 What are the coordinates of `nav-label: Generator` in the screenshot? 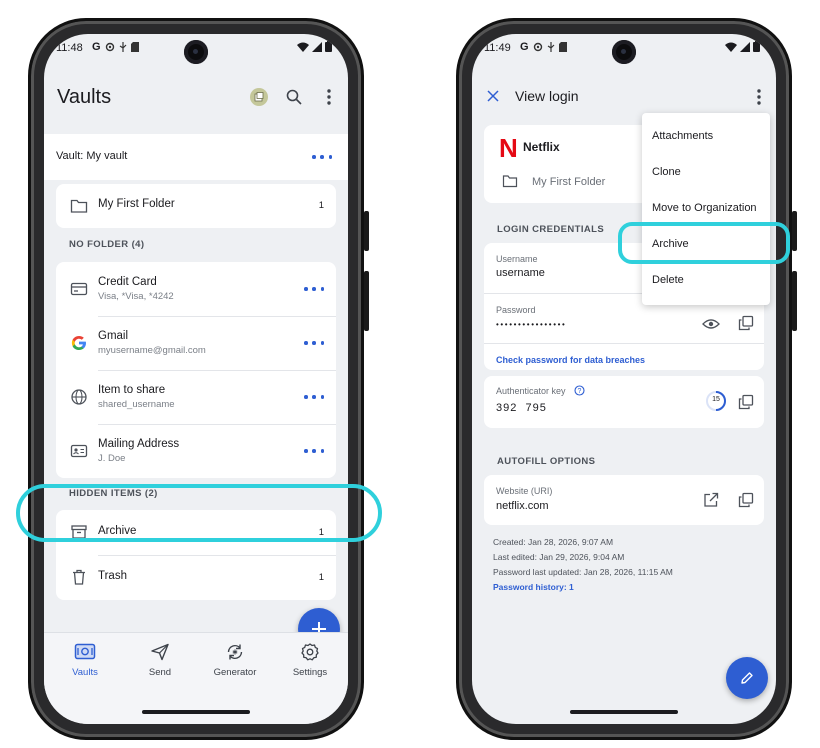 It's located at (235, 672).